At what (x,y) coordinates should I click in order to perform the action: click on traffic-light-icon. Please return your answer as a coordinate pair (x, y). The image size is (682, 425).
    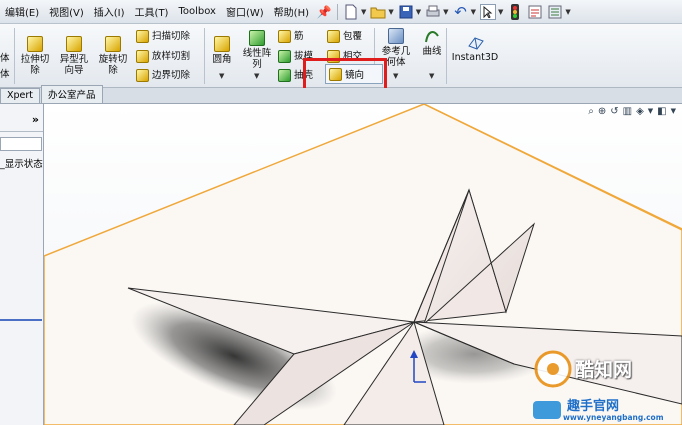
    Looking at the image, I should click on (515, 11).